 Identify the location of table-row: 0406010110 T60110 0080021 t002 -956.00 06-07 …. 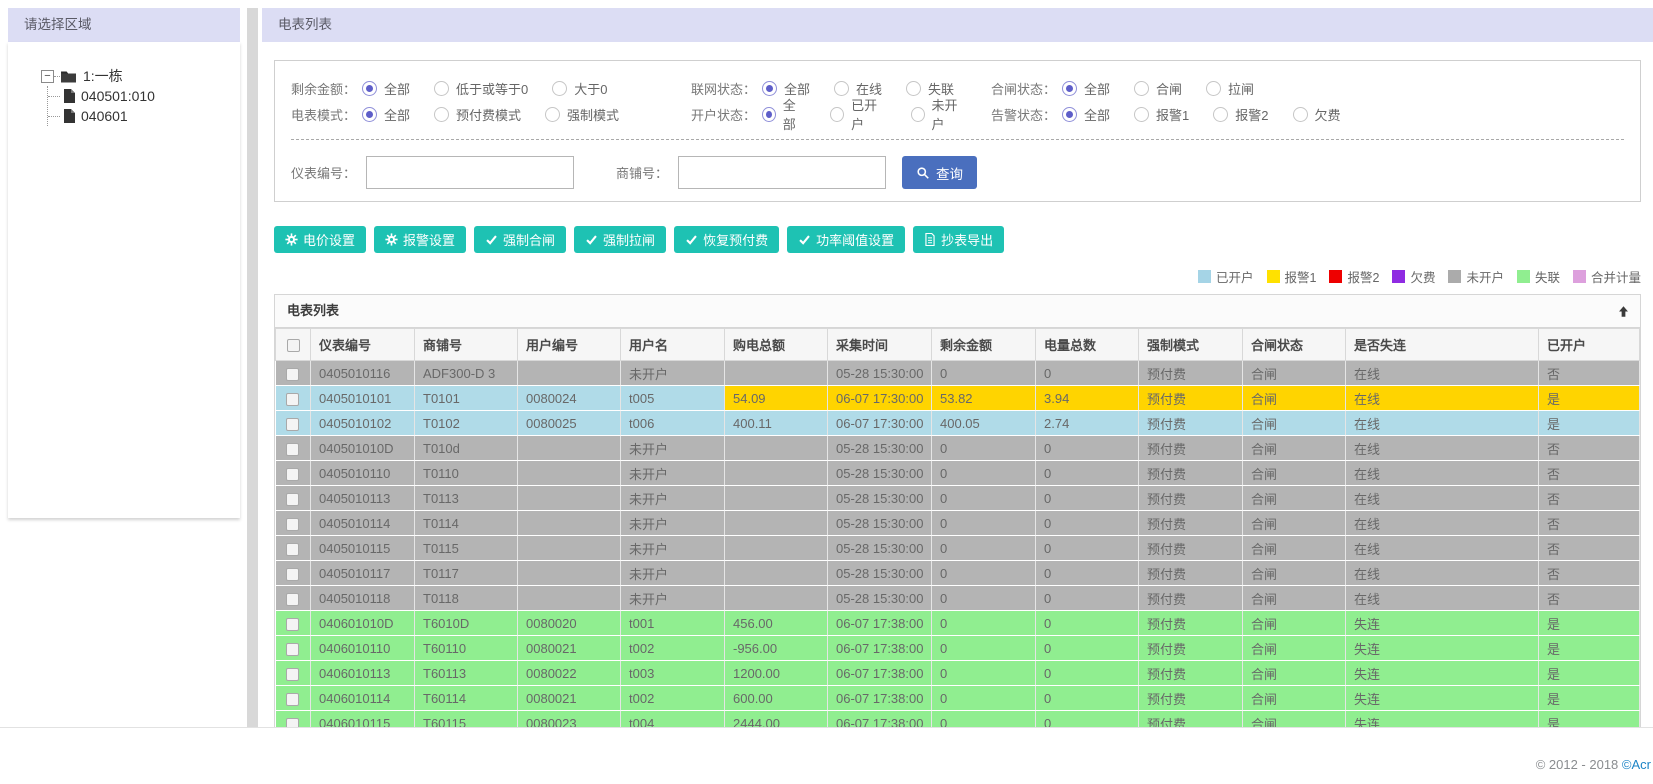
(957, 648).